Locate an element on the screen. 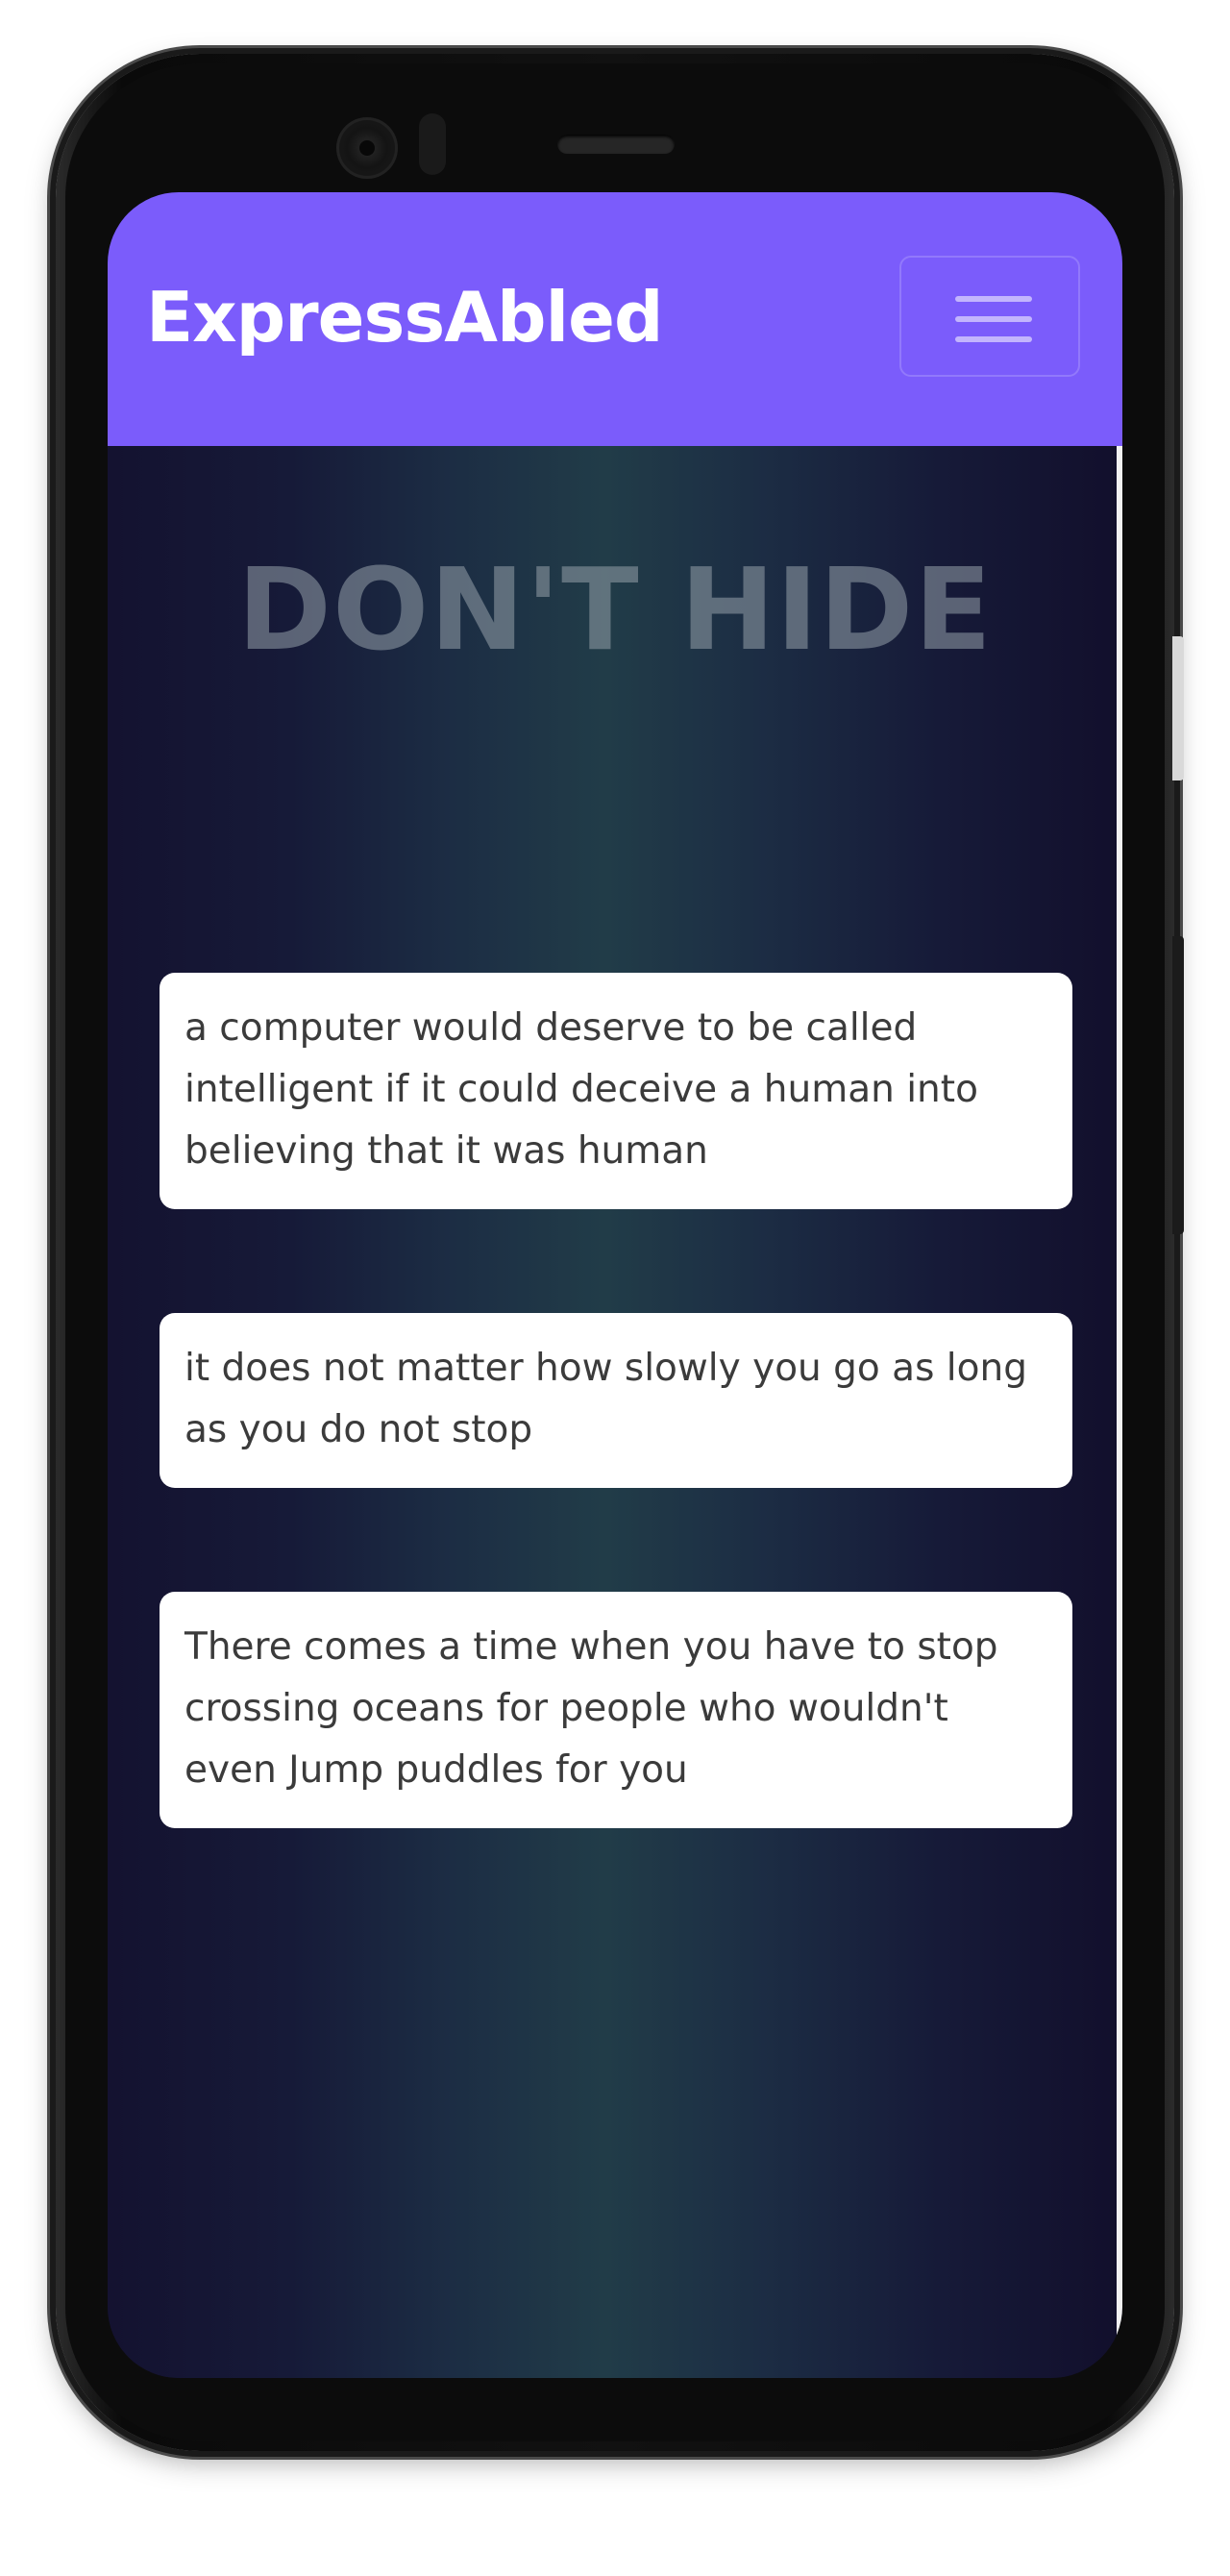  scrollbar is located at coordinates (1120, 1412).